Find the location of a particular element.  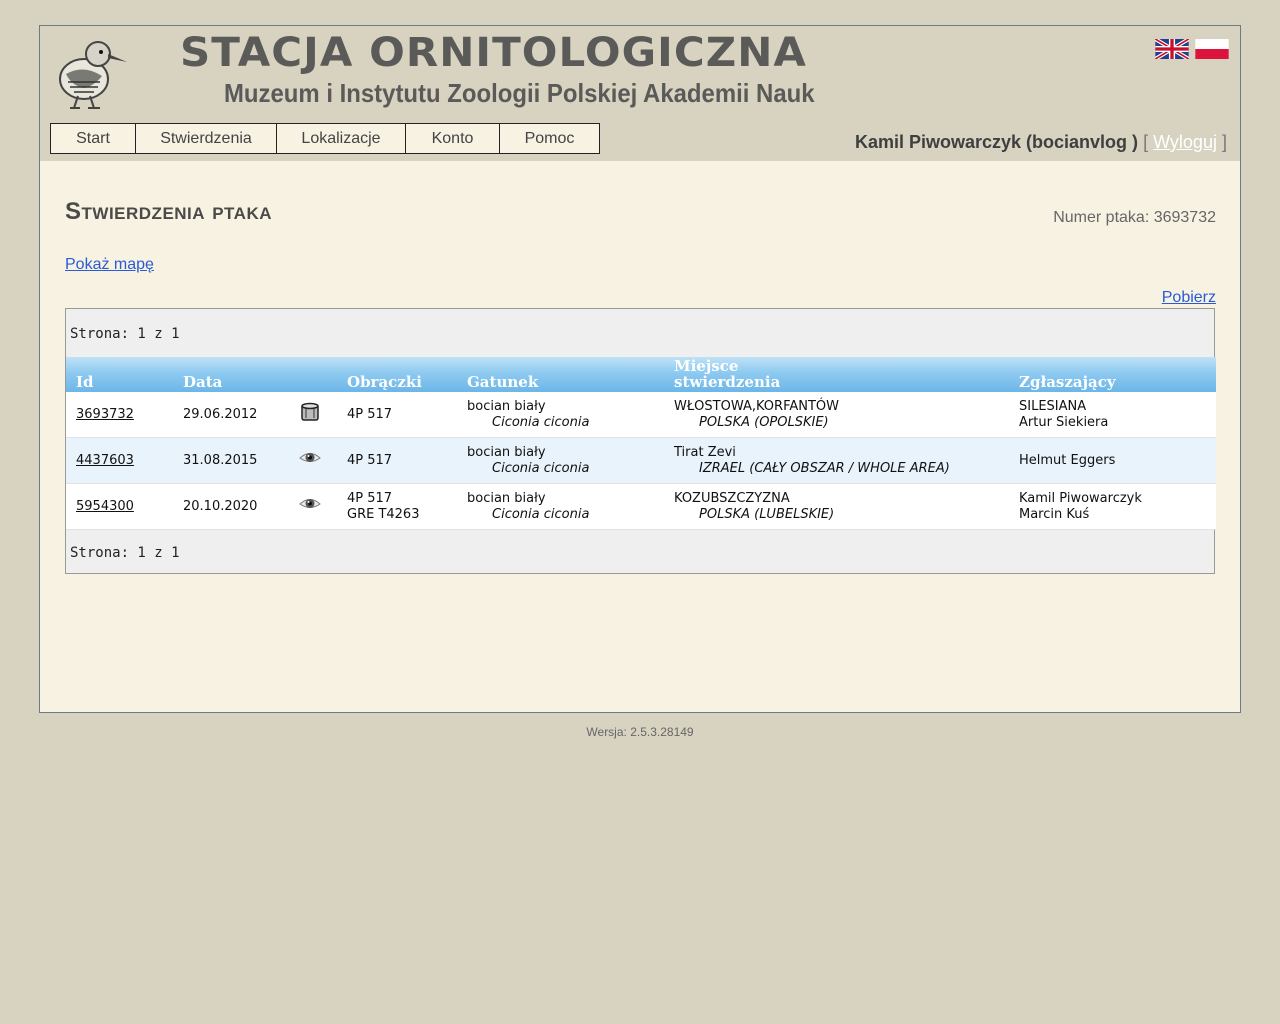

record-id-link: 4437603 is located at coordinates (105, 460).